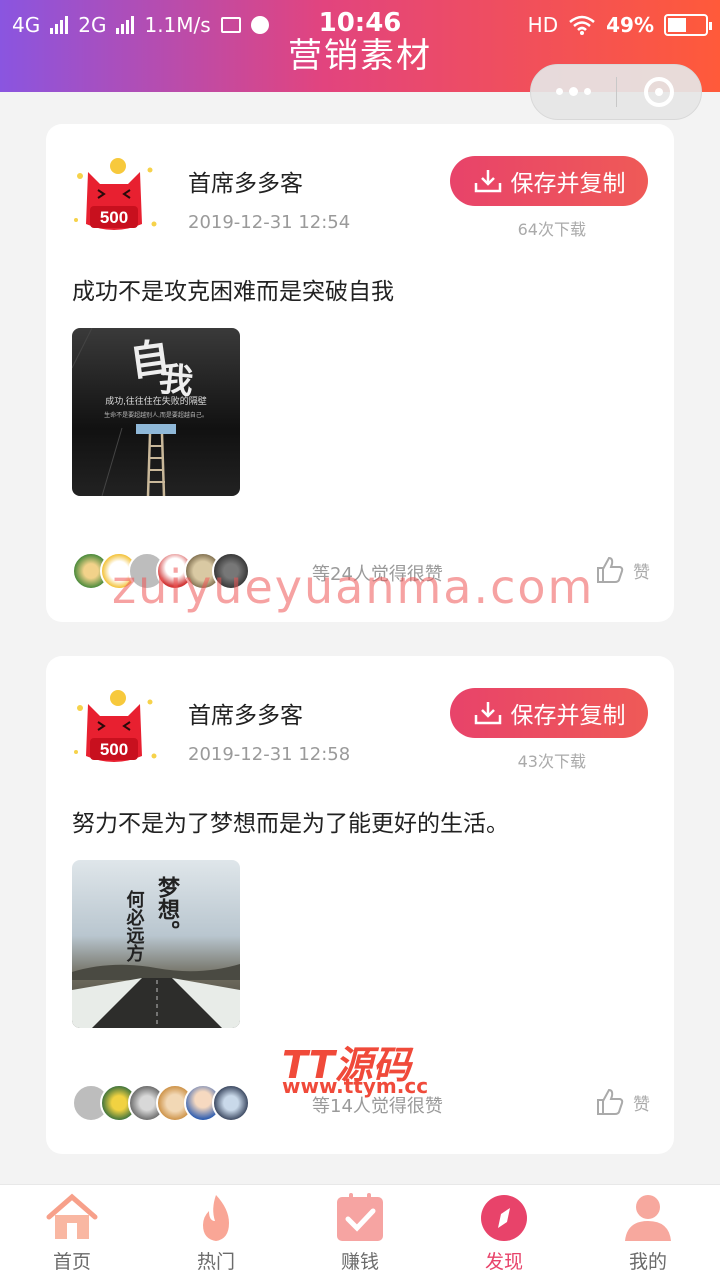  What do you see at coordinates (359, 1262) in the screenshot?
I see `tab-earn-label: 赚钱` at bounding box center [359, 1262].